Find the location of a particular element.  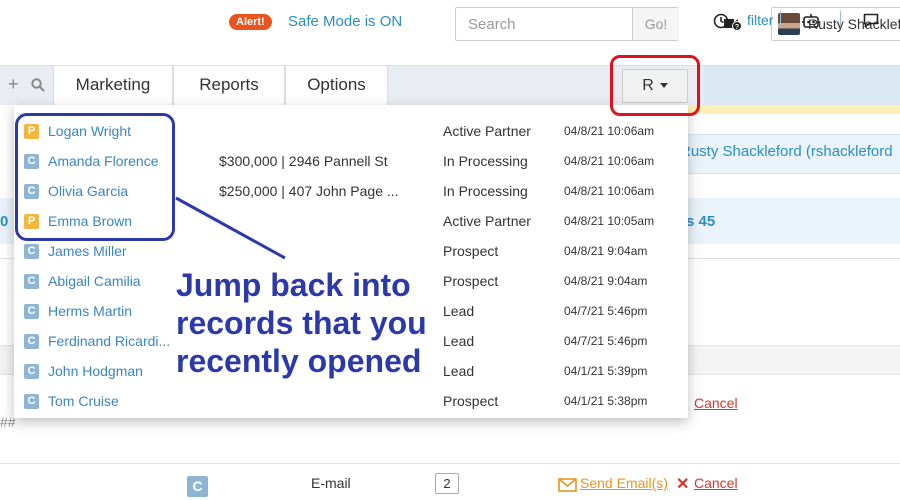

record-timestamp: 04/8/21 10:05am is located at coordinates (609, 221).